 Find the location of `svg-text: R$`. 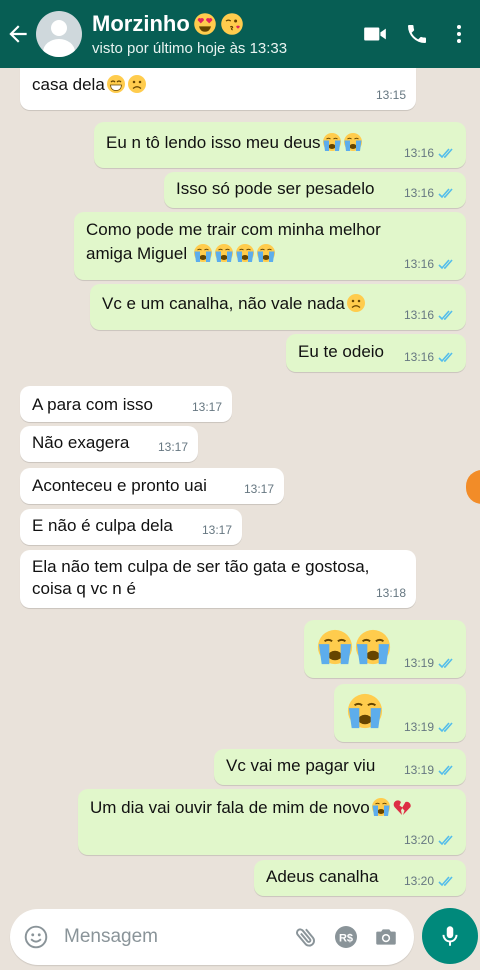

svg-text: R$ is located at coordinates (346, 939).